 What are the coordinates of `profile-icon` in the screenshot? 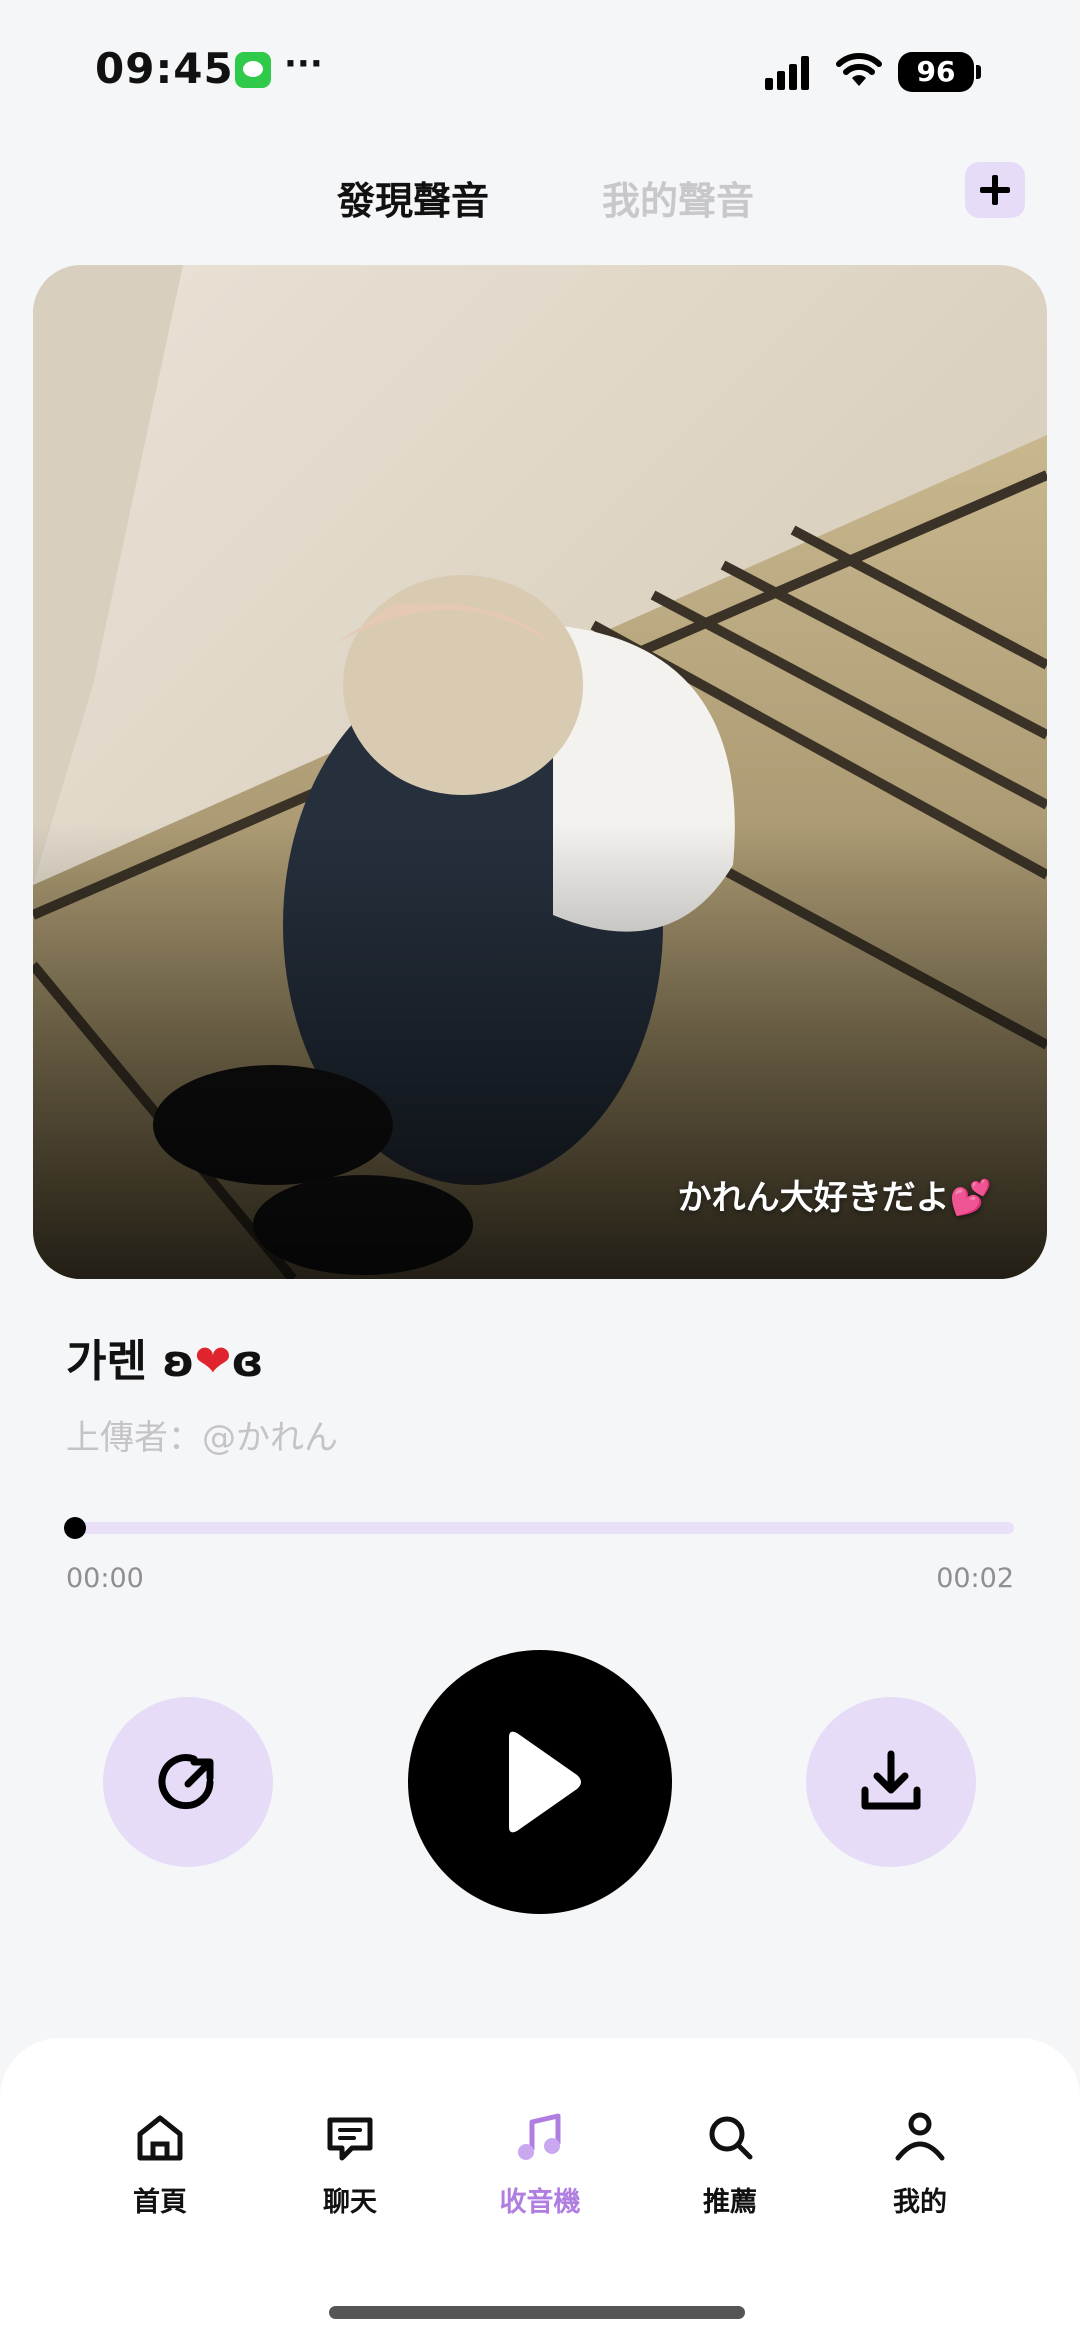 It's located at (920, 2136).